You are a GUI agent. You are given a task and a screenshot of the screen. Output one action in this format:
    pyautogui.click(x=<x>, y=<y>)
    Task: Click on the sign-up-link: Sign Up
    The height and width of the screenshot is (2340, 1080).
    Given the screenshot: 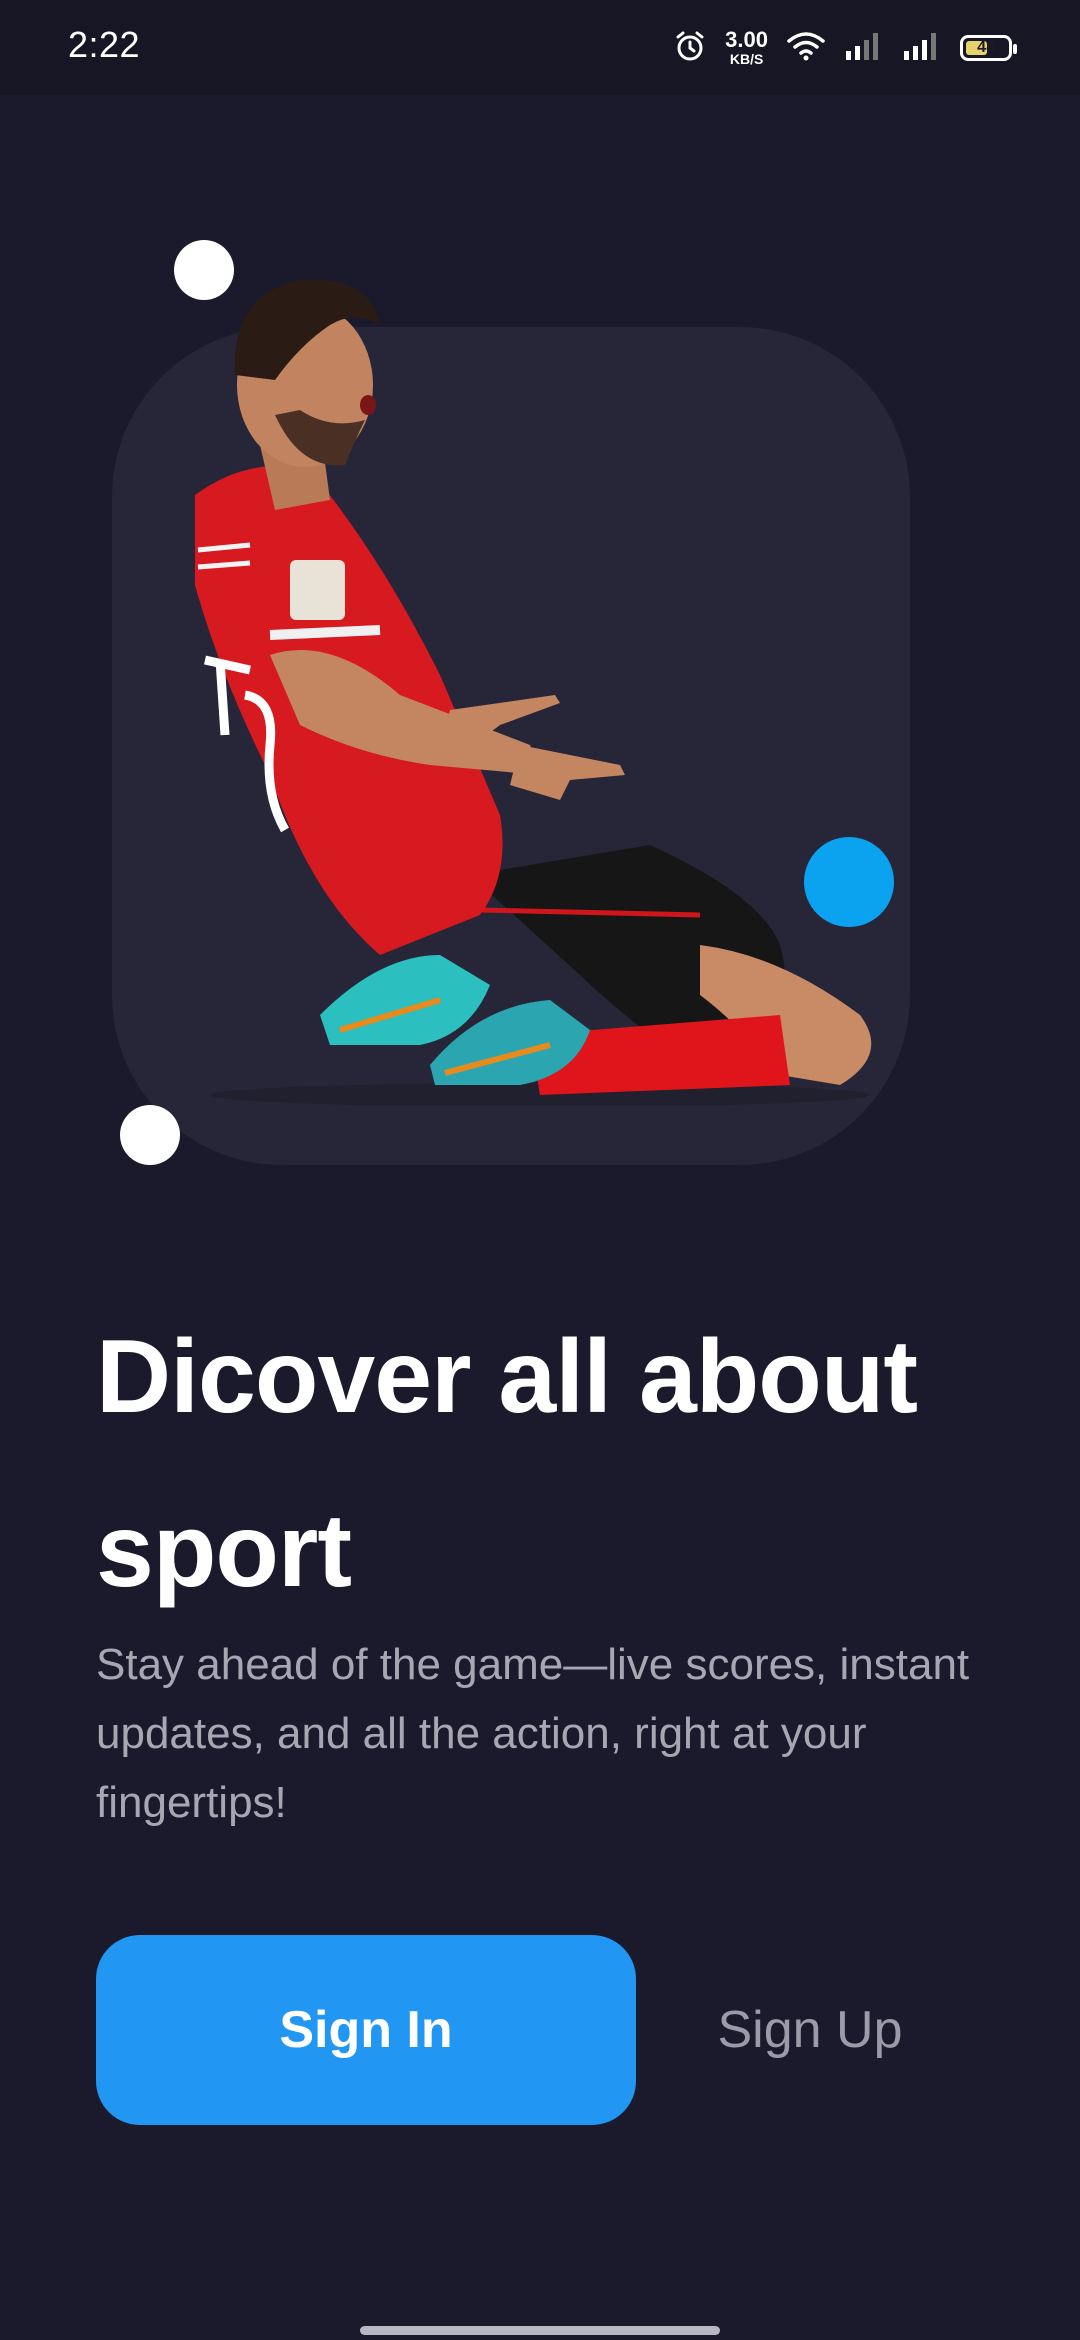 What is the action you would take?
    pyautogui.click(x=810, y=2030)
    